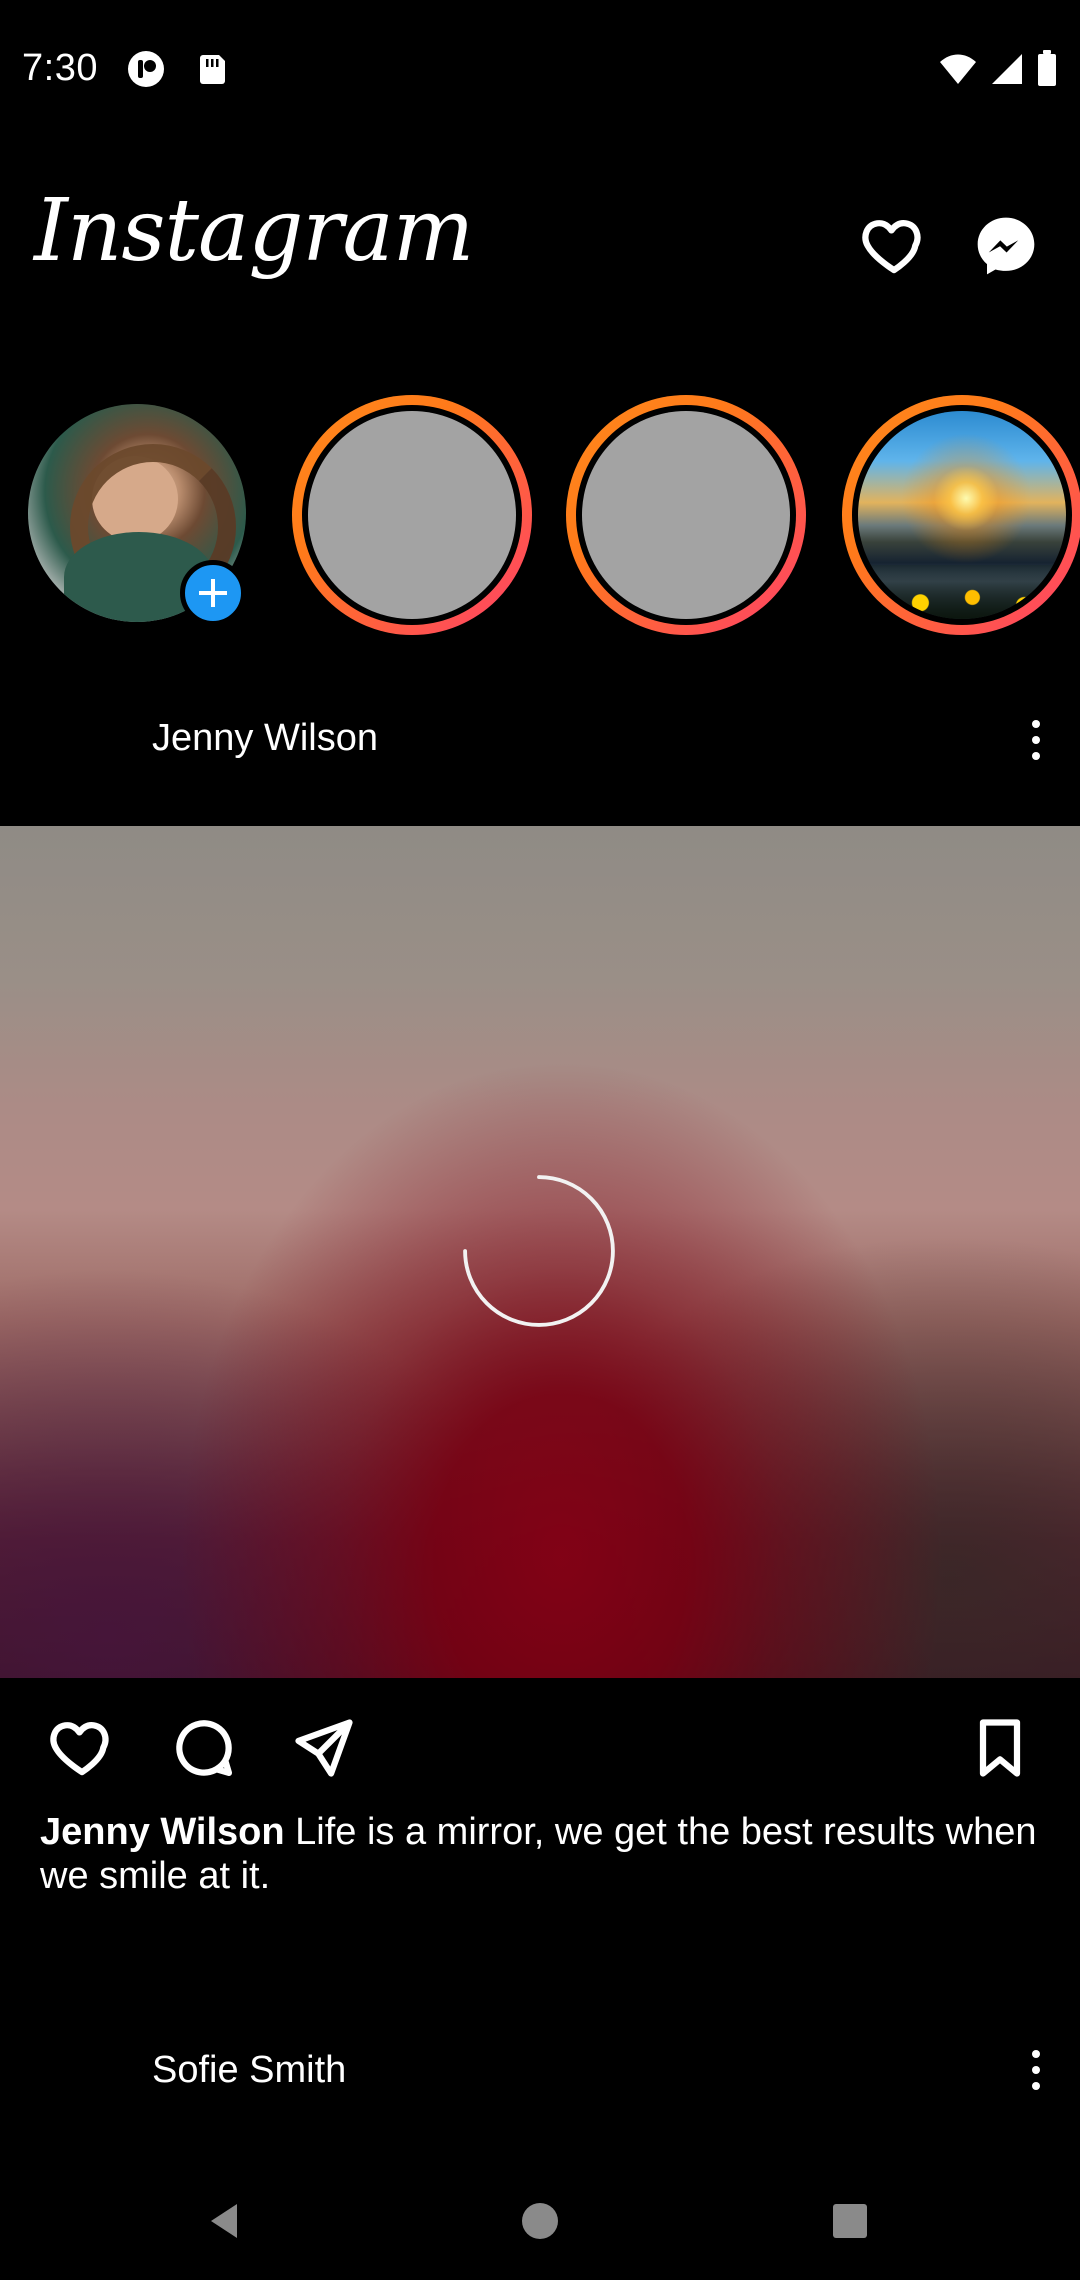  What do you see at coordinates (254, 231) in the screenshot?
I see `instagram-logo: Instagram` at bounding box center [254, 231].